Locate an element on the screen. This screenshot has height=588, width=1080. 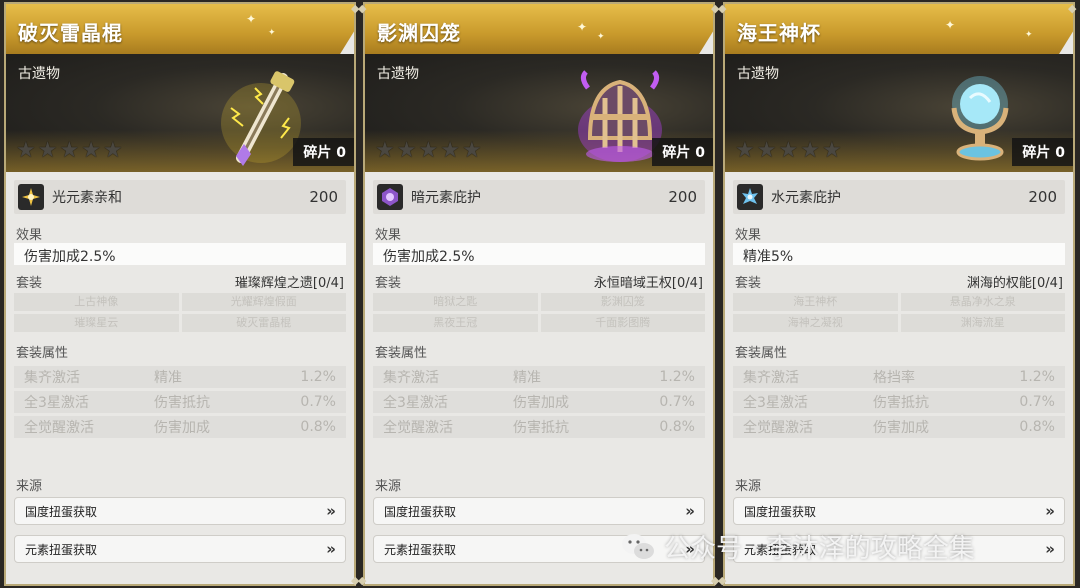
set-item: 影渊囚笼 is located at coordinates (622, 302).